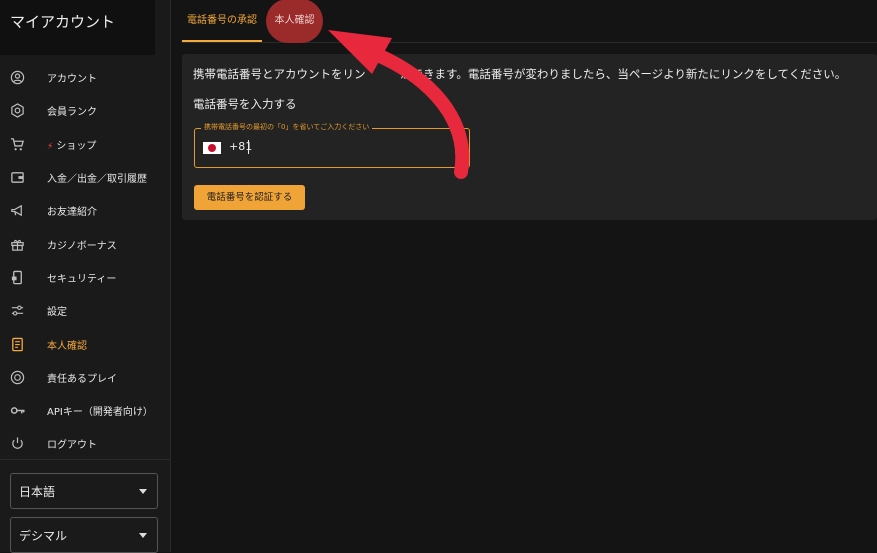 The height and width of the screenshot is (553, 877). Describe the element at coordinates (287, 127) in the screenshot. I see `phone-field-label: 携帯電話番号の最初の「0」を省いてご入力ください` at that location.